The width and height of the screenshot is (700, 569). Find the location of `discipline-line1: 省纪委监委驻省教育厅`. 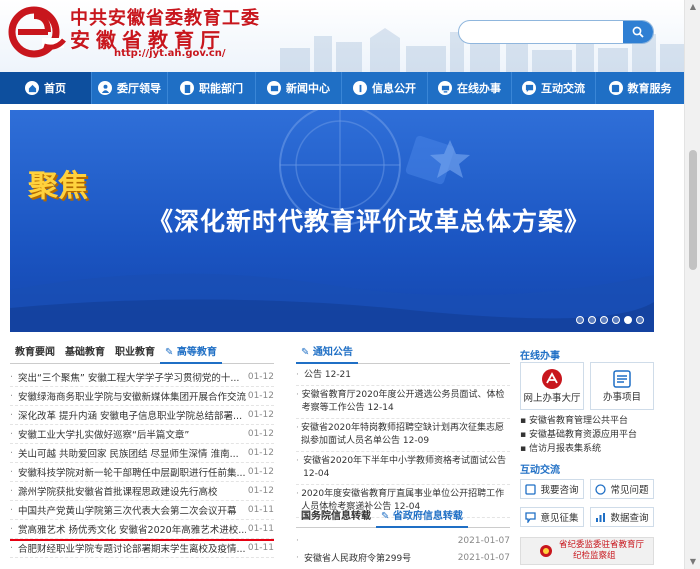

discipline-line1: 省纪委监委驻省教育厅 is located at coordinates (602, 545).